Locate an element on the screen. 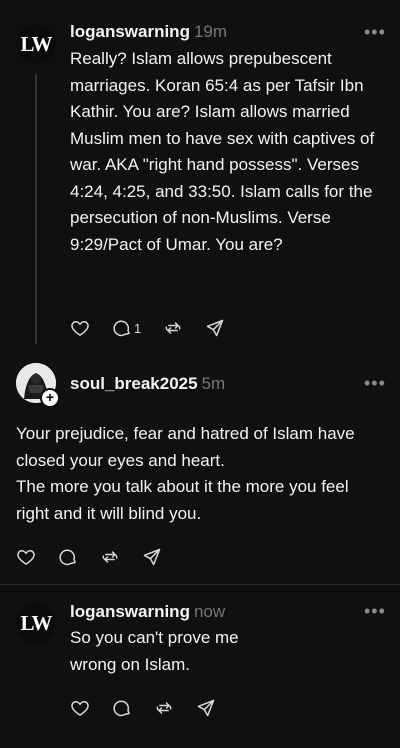 This screenshot has width=400, height=748. thread-line is located at coordinates (36, 209).